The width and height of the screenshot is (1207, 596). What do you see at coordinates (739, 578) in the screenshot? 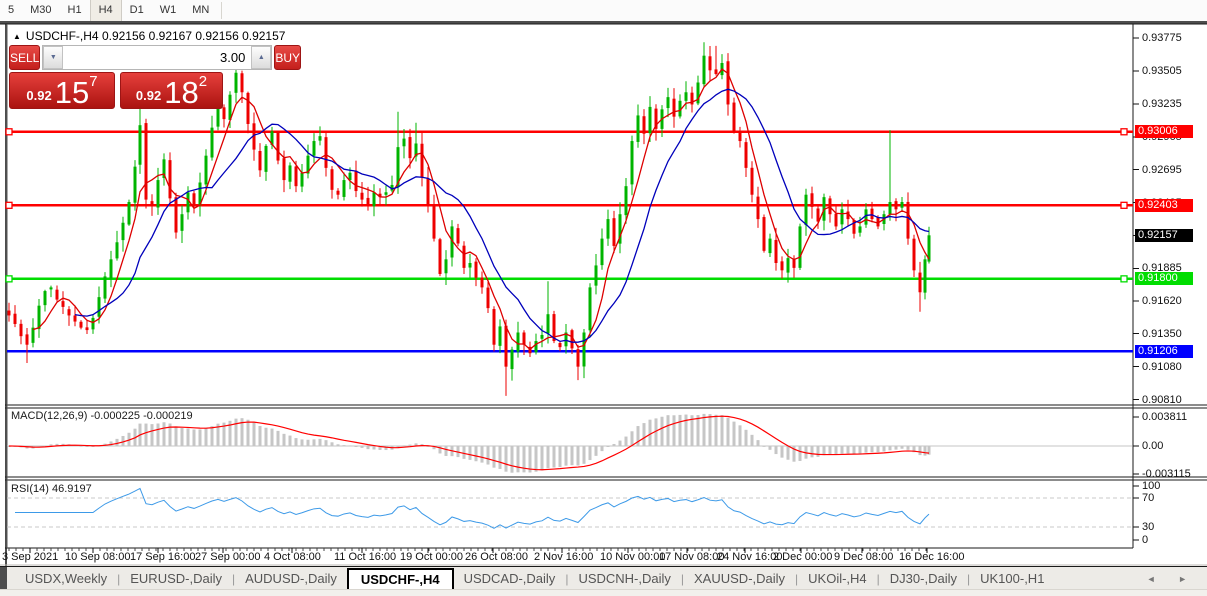
I see `chart-tab-xauusd-daily: XAUUSD-,Daily` at bounding box center [739, 578].